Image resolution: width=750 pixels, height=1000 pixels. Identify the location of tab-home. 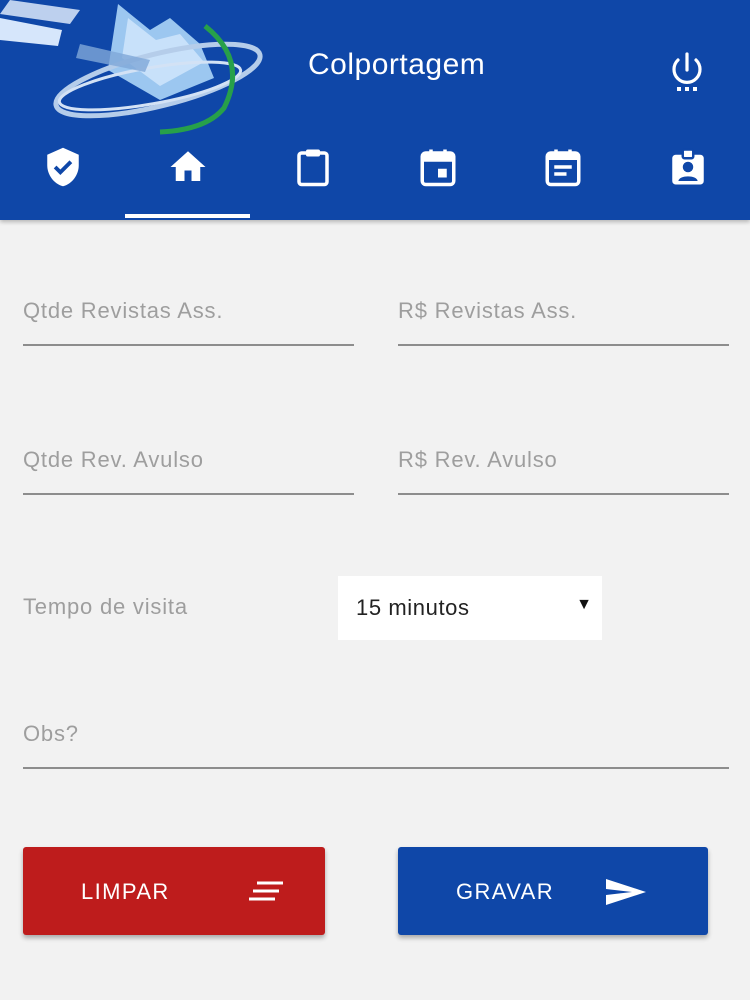
(187, 167).